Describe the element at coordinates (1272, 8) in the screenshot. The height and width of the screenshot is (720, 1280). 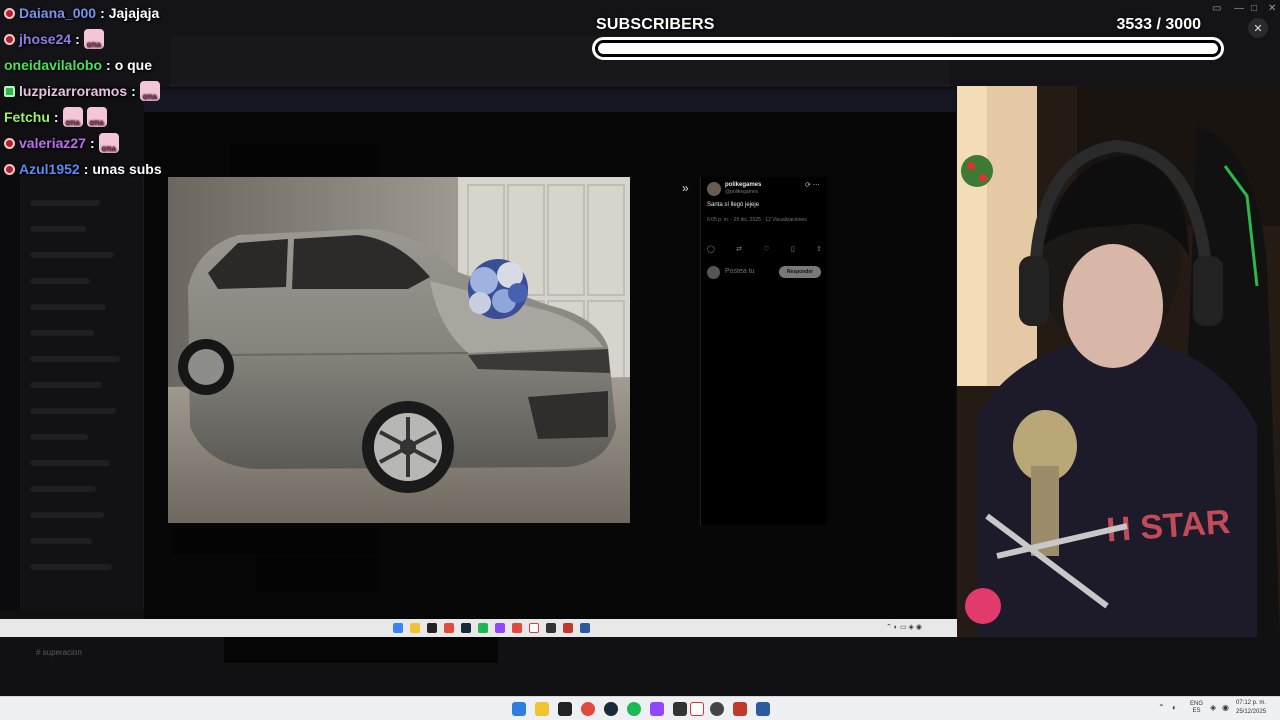
I see `close-window-icon: ✕` at that location.